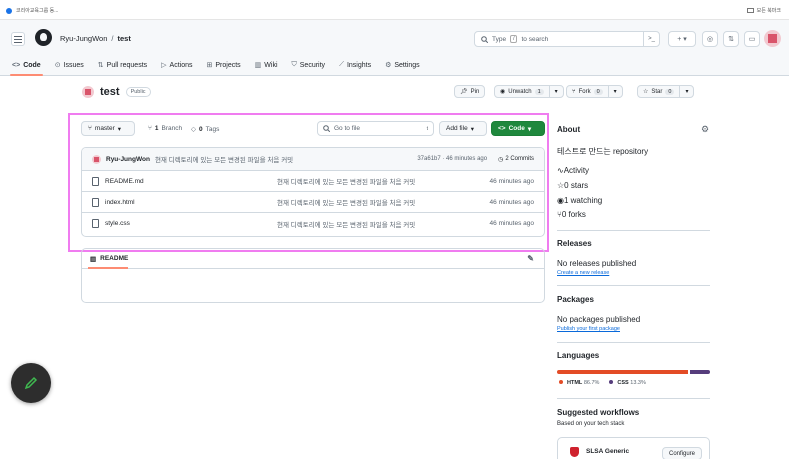 This screenshot has height=459, width=789. I want to click on tab-label: Settings, so click(407, 65).